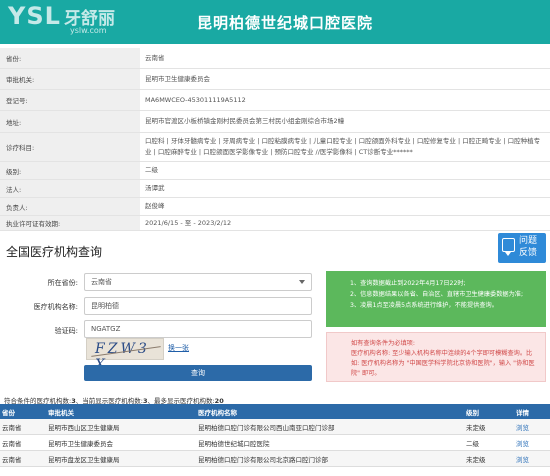  I want to click on info-value: 云南省, so click(155, 57).